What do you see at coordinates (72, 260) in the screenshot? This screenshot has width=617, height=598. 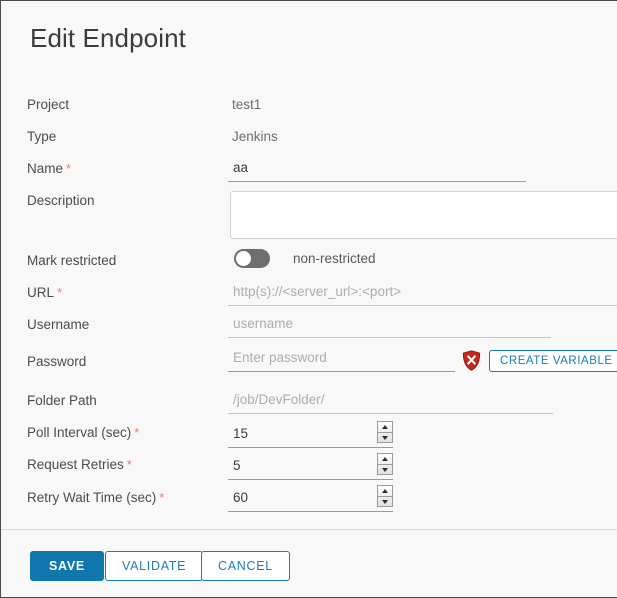 I see `mark-restricted-label: Mark restricted` at bounding box center [72, 260].